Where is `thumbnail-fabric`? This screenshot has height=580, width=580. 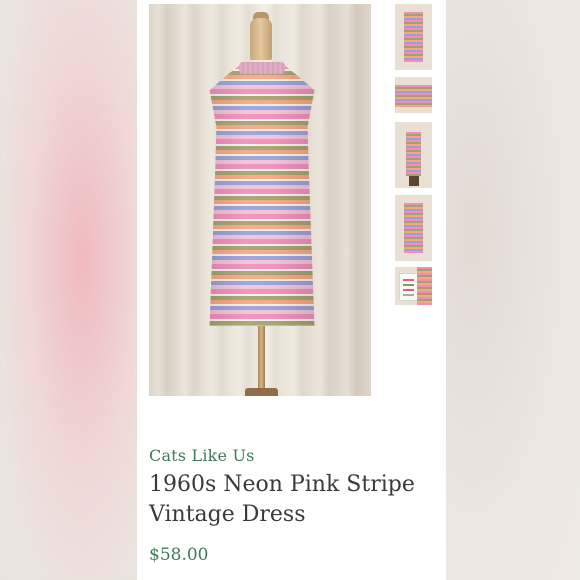
thumbnail-fabric is located at coordinates (424, 286).